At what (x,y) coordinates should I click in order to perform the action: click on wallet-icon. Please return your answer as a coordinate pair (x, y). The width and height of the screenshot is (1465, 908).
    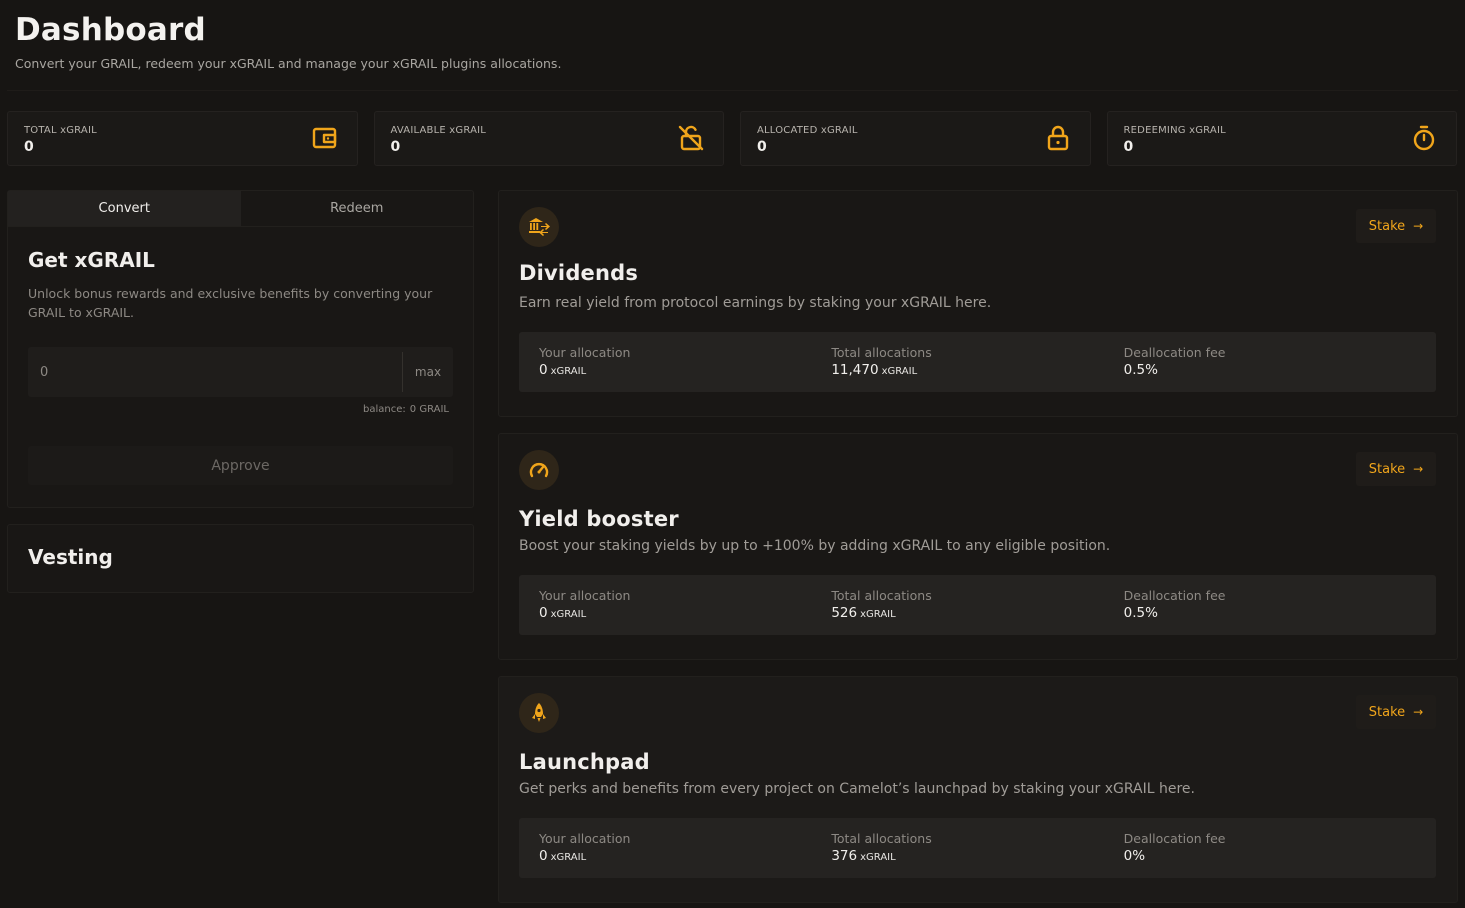
    Looking at the image, I should click on (324, 138).